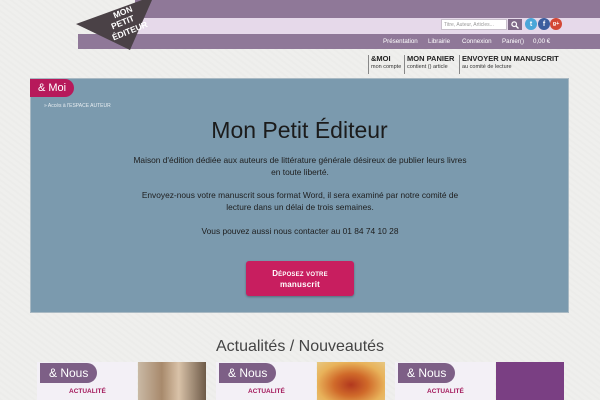 The image size is (600, 400). I want to click on account-envoyer-title: ENVOYER UN MANUSCRIT, so click(510, 58).